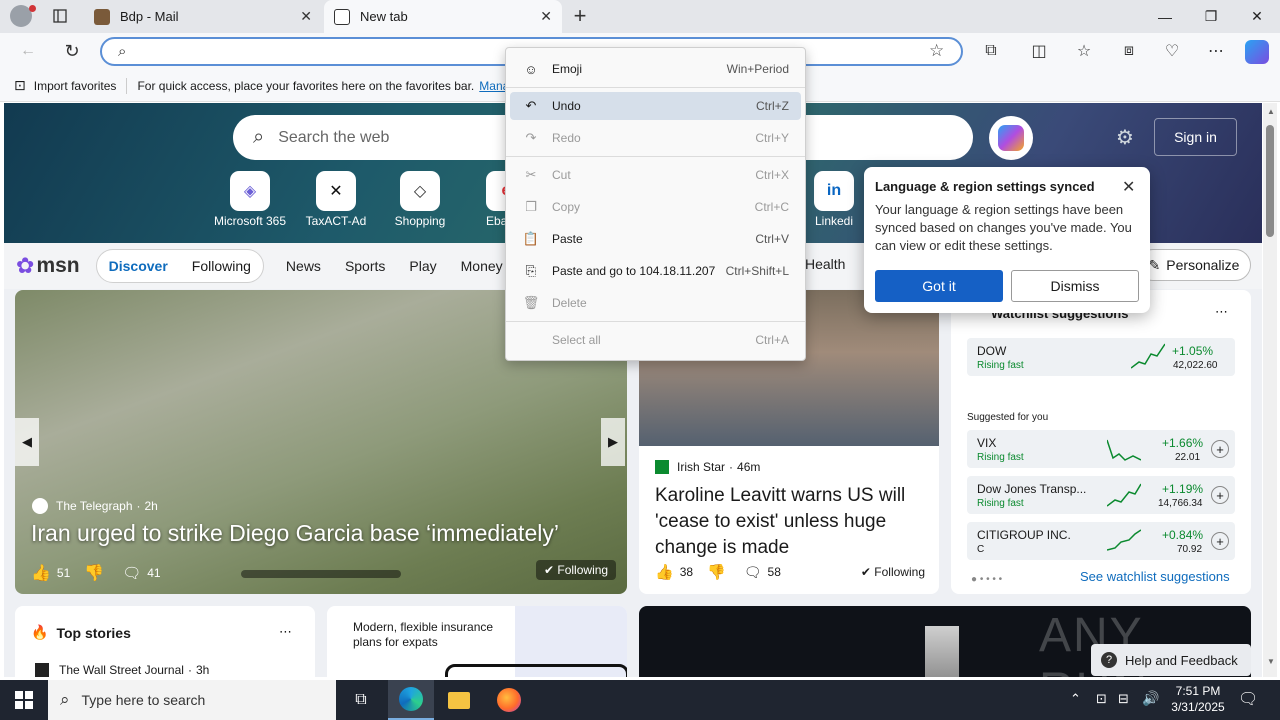 This screenshot has height=720, width=1280. What do you see at coordinates (1075, 699) in the screenshot?
I see `tray-overflow-icon: ⌃` at bounding box center [1075, 699].